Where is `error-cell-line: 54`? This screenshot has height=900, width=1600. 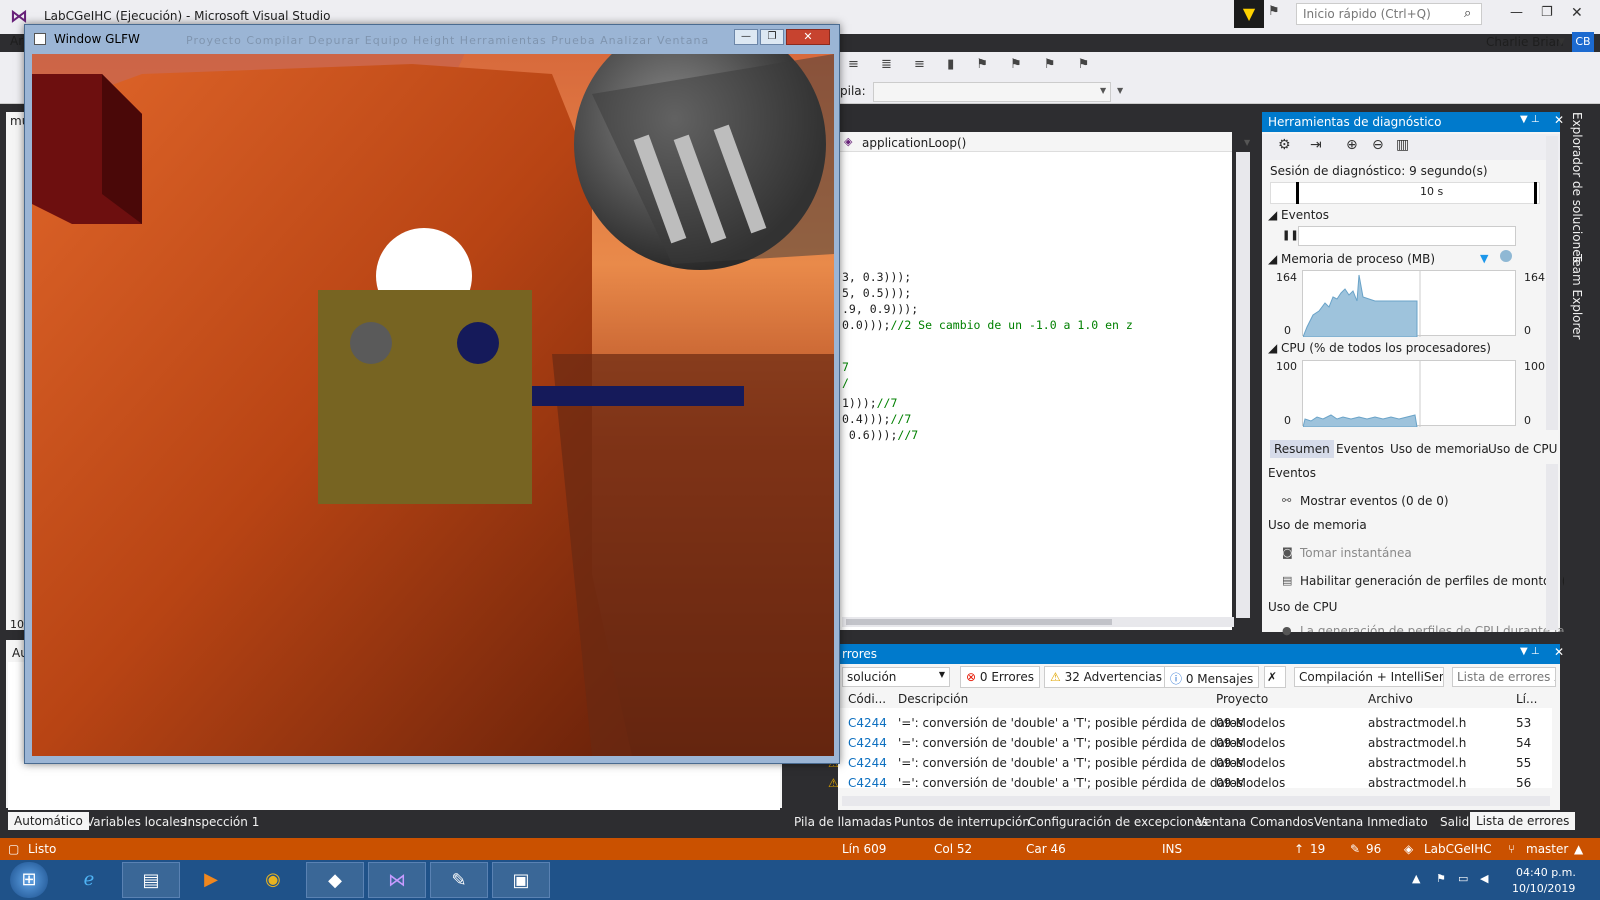
error-cell-line: 54 is located at coordinates (1523, 743).